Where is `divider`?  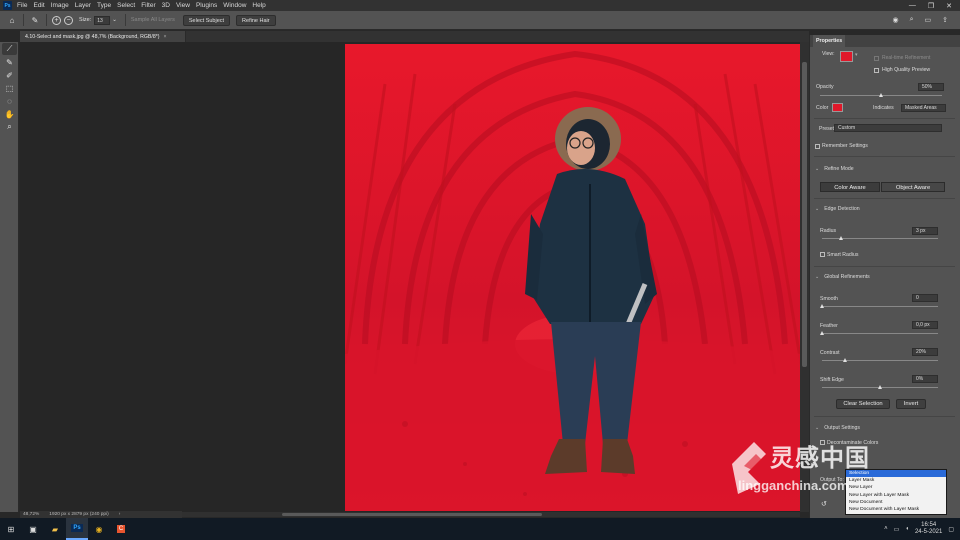
divider is located at coordinates (884, 198).